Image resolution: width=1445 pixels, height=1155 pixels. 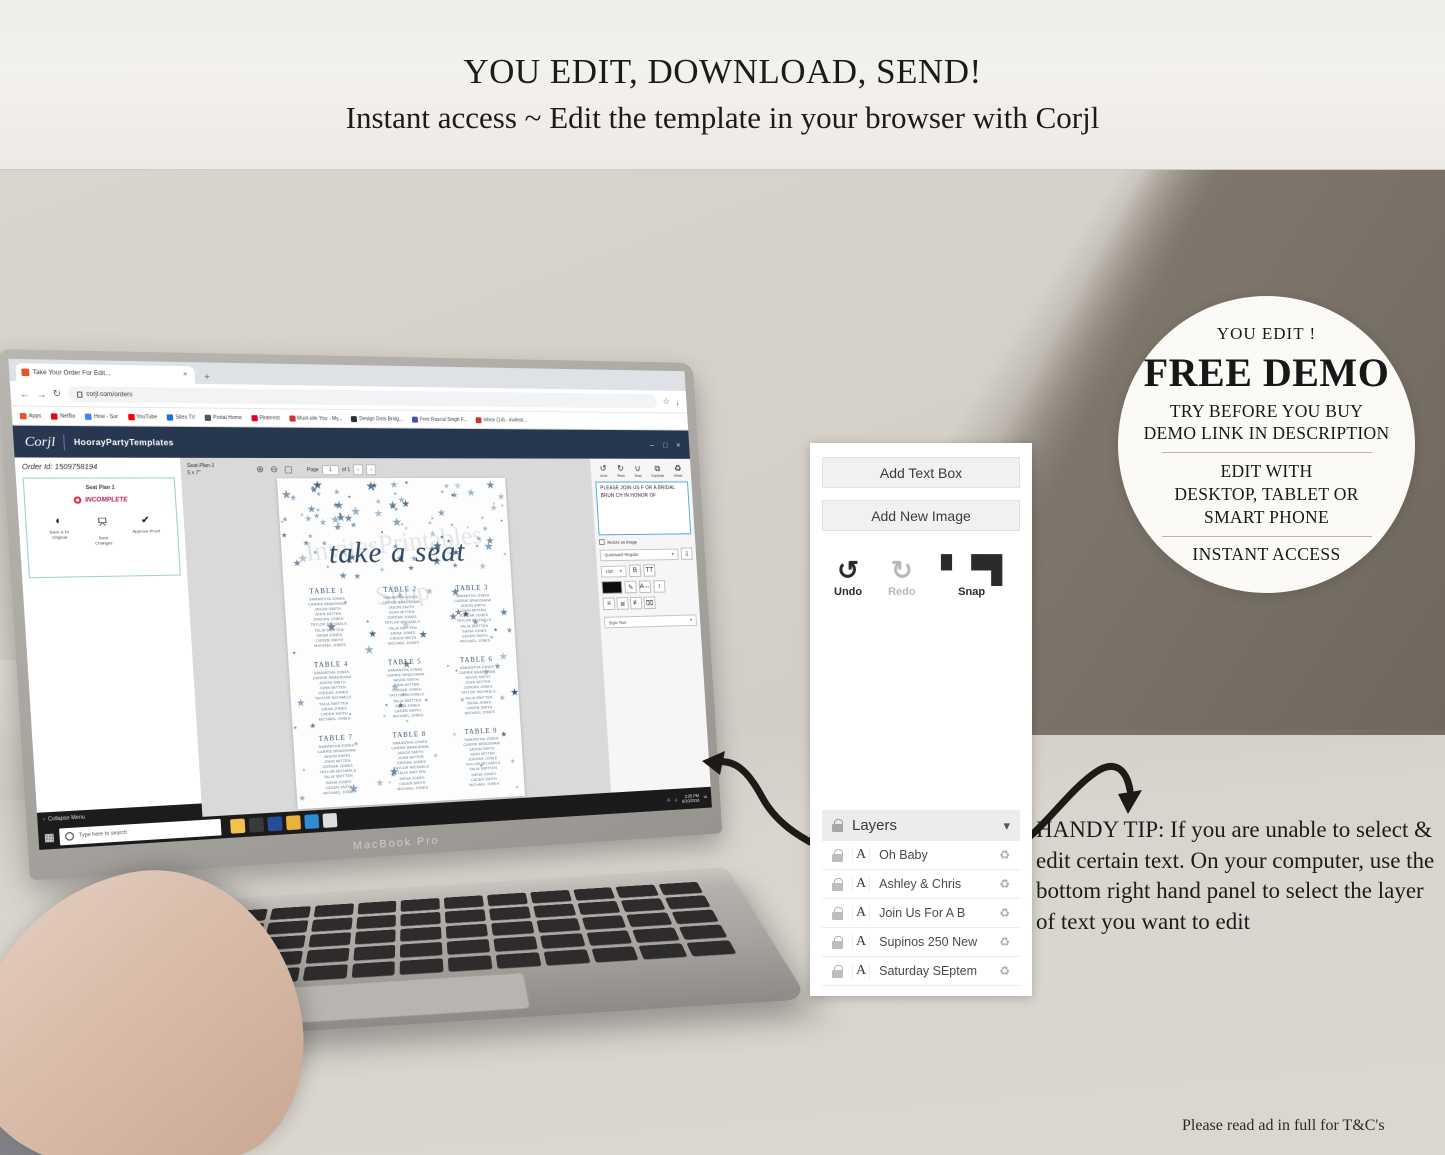 What do you see at coordinates (630, 587) in the screenshot?
I see `eyedropper-icon: ✎` at bounding box center [630, 587].